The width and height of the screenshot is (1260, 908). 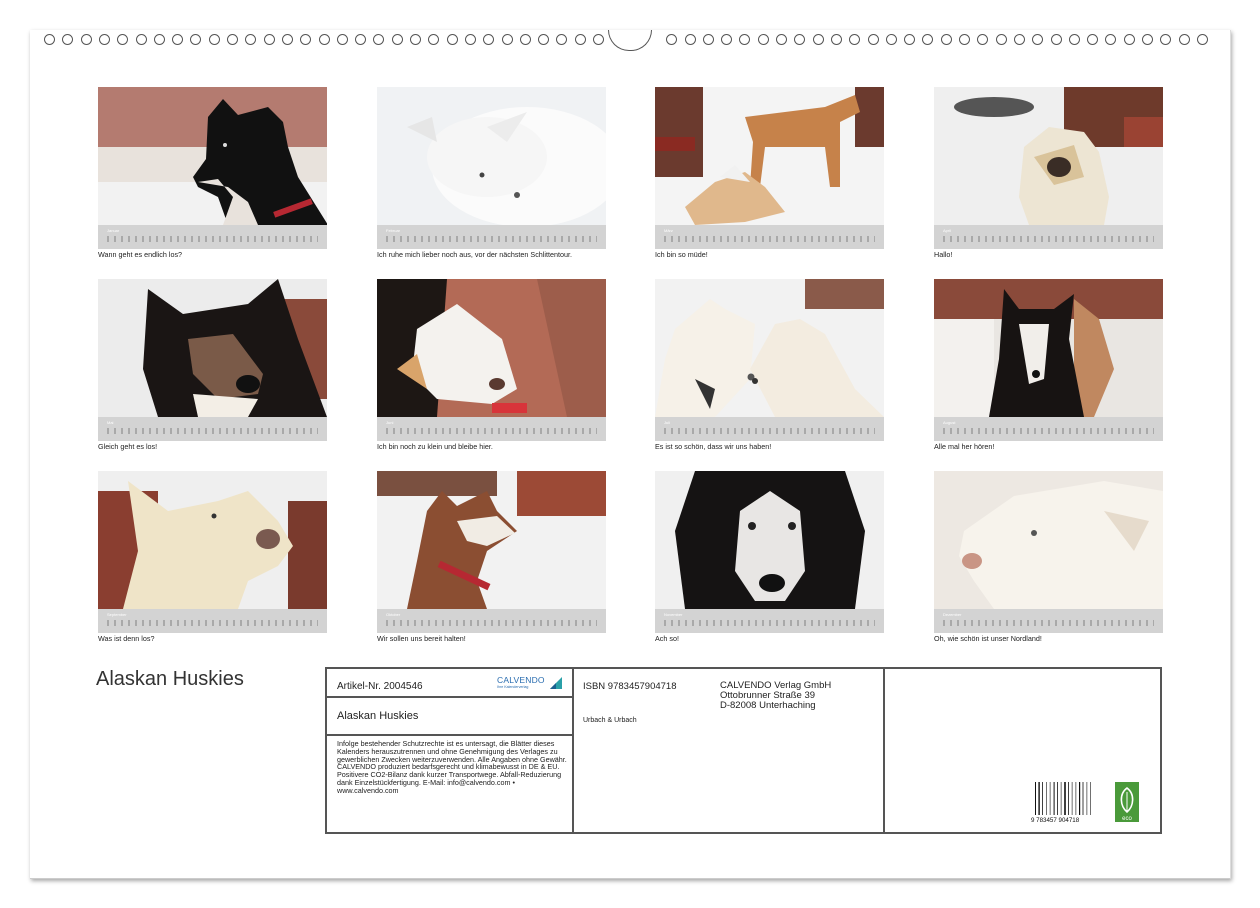 What do you see at coordinates (212, 557) in the screenshot?
I see `month-tile-september: September Was ist denn los?` at bounding box center [212, 557].